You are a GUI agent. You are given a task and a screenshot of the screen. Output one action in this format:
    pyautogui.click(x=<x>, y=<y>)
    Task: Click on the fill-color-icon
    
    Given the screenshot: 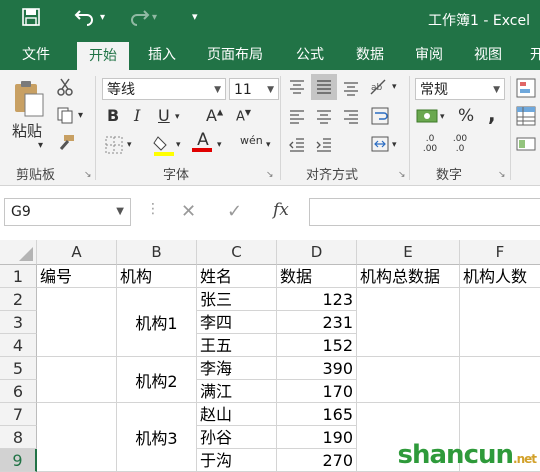 What is the action you would take?
    pyautogui.click(x=164, y=147)
    